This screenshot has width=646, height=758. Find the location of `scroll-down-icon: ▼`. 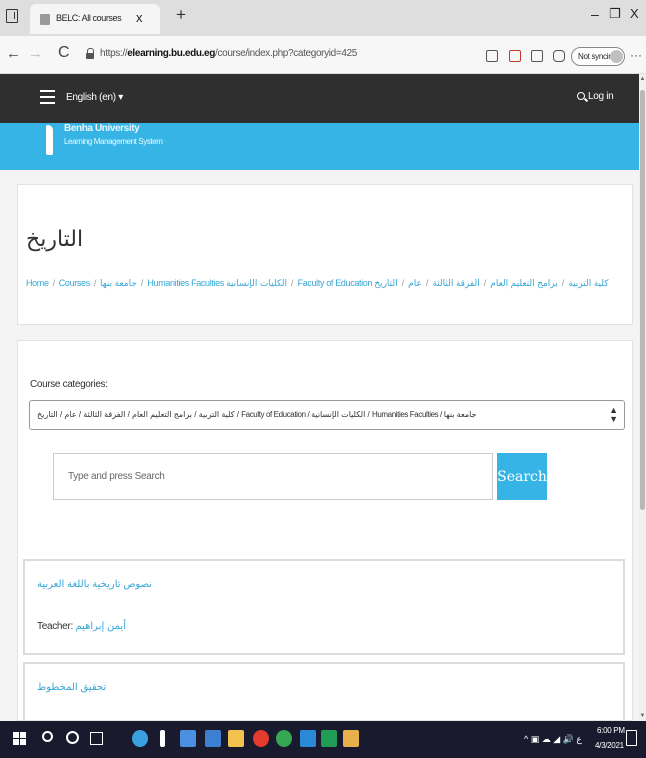

scroll-down-icon: ▼ is located at coordinates (642, 716).